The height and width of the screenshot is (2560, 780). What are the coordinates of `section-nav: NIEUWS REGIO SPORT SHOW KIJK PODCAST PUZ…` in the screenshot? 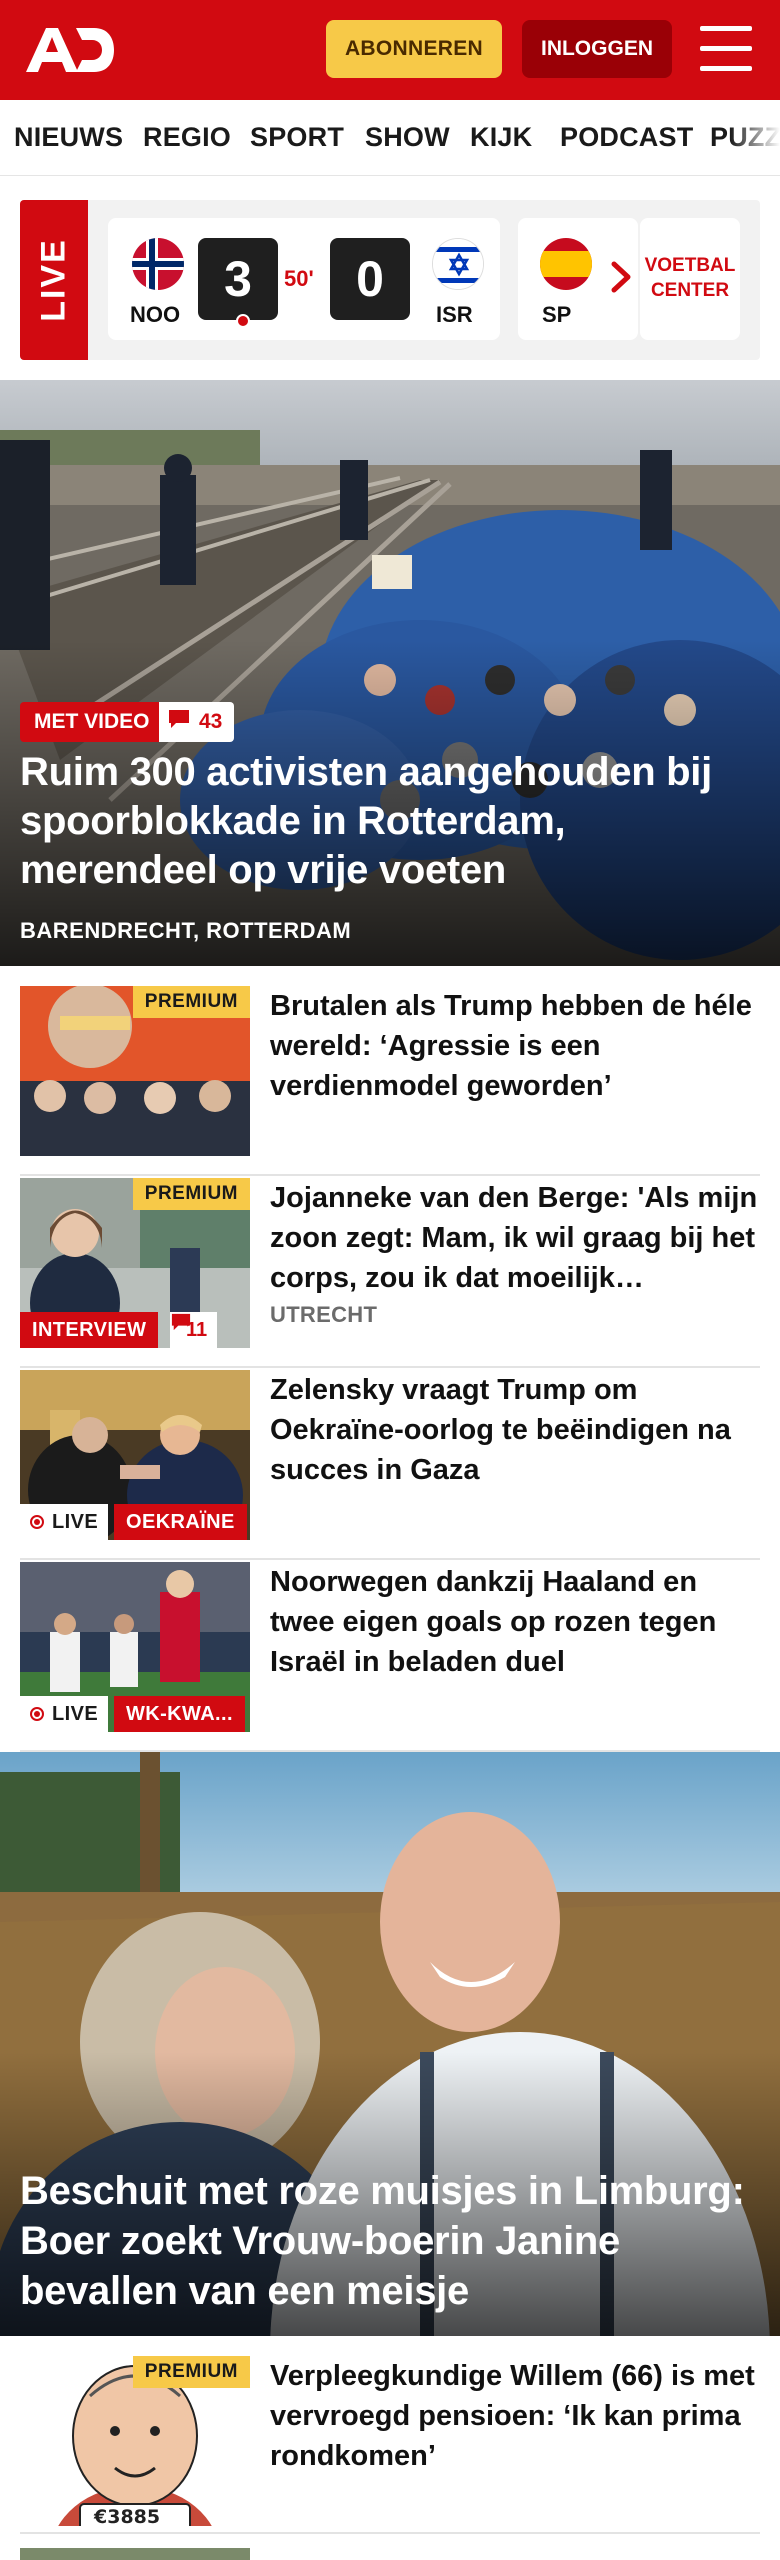 It's located at (390, 138).